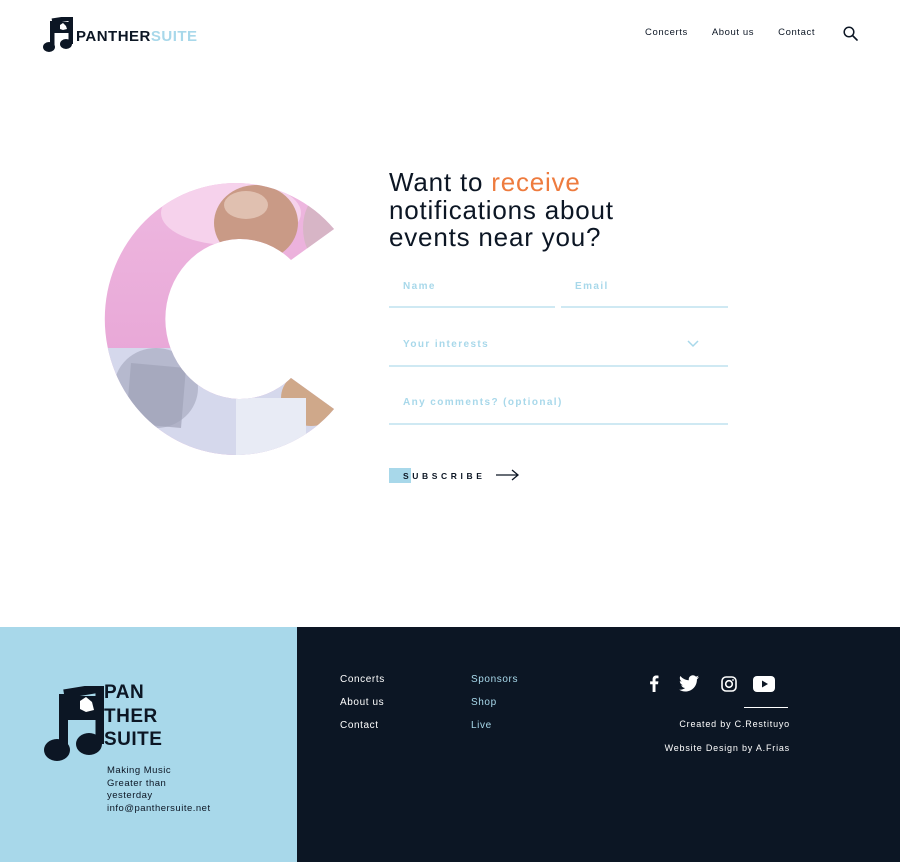 The image size is (900, 862). Describe the element at coordinates (727, 748) in the screenshot. I see `credit-design-by: Website Design by A.Frias` at that location.